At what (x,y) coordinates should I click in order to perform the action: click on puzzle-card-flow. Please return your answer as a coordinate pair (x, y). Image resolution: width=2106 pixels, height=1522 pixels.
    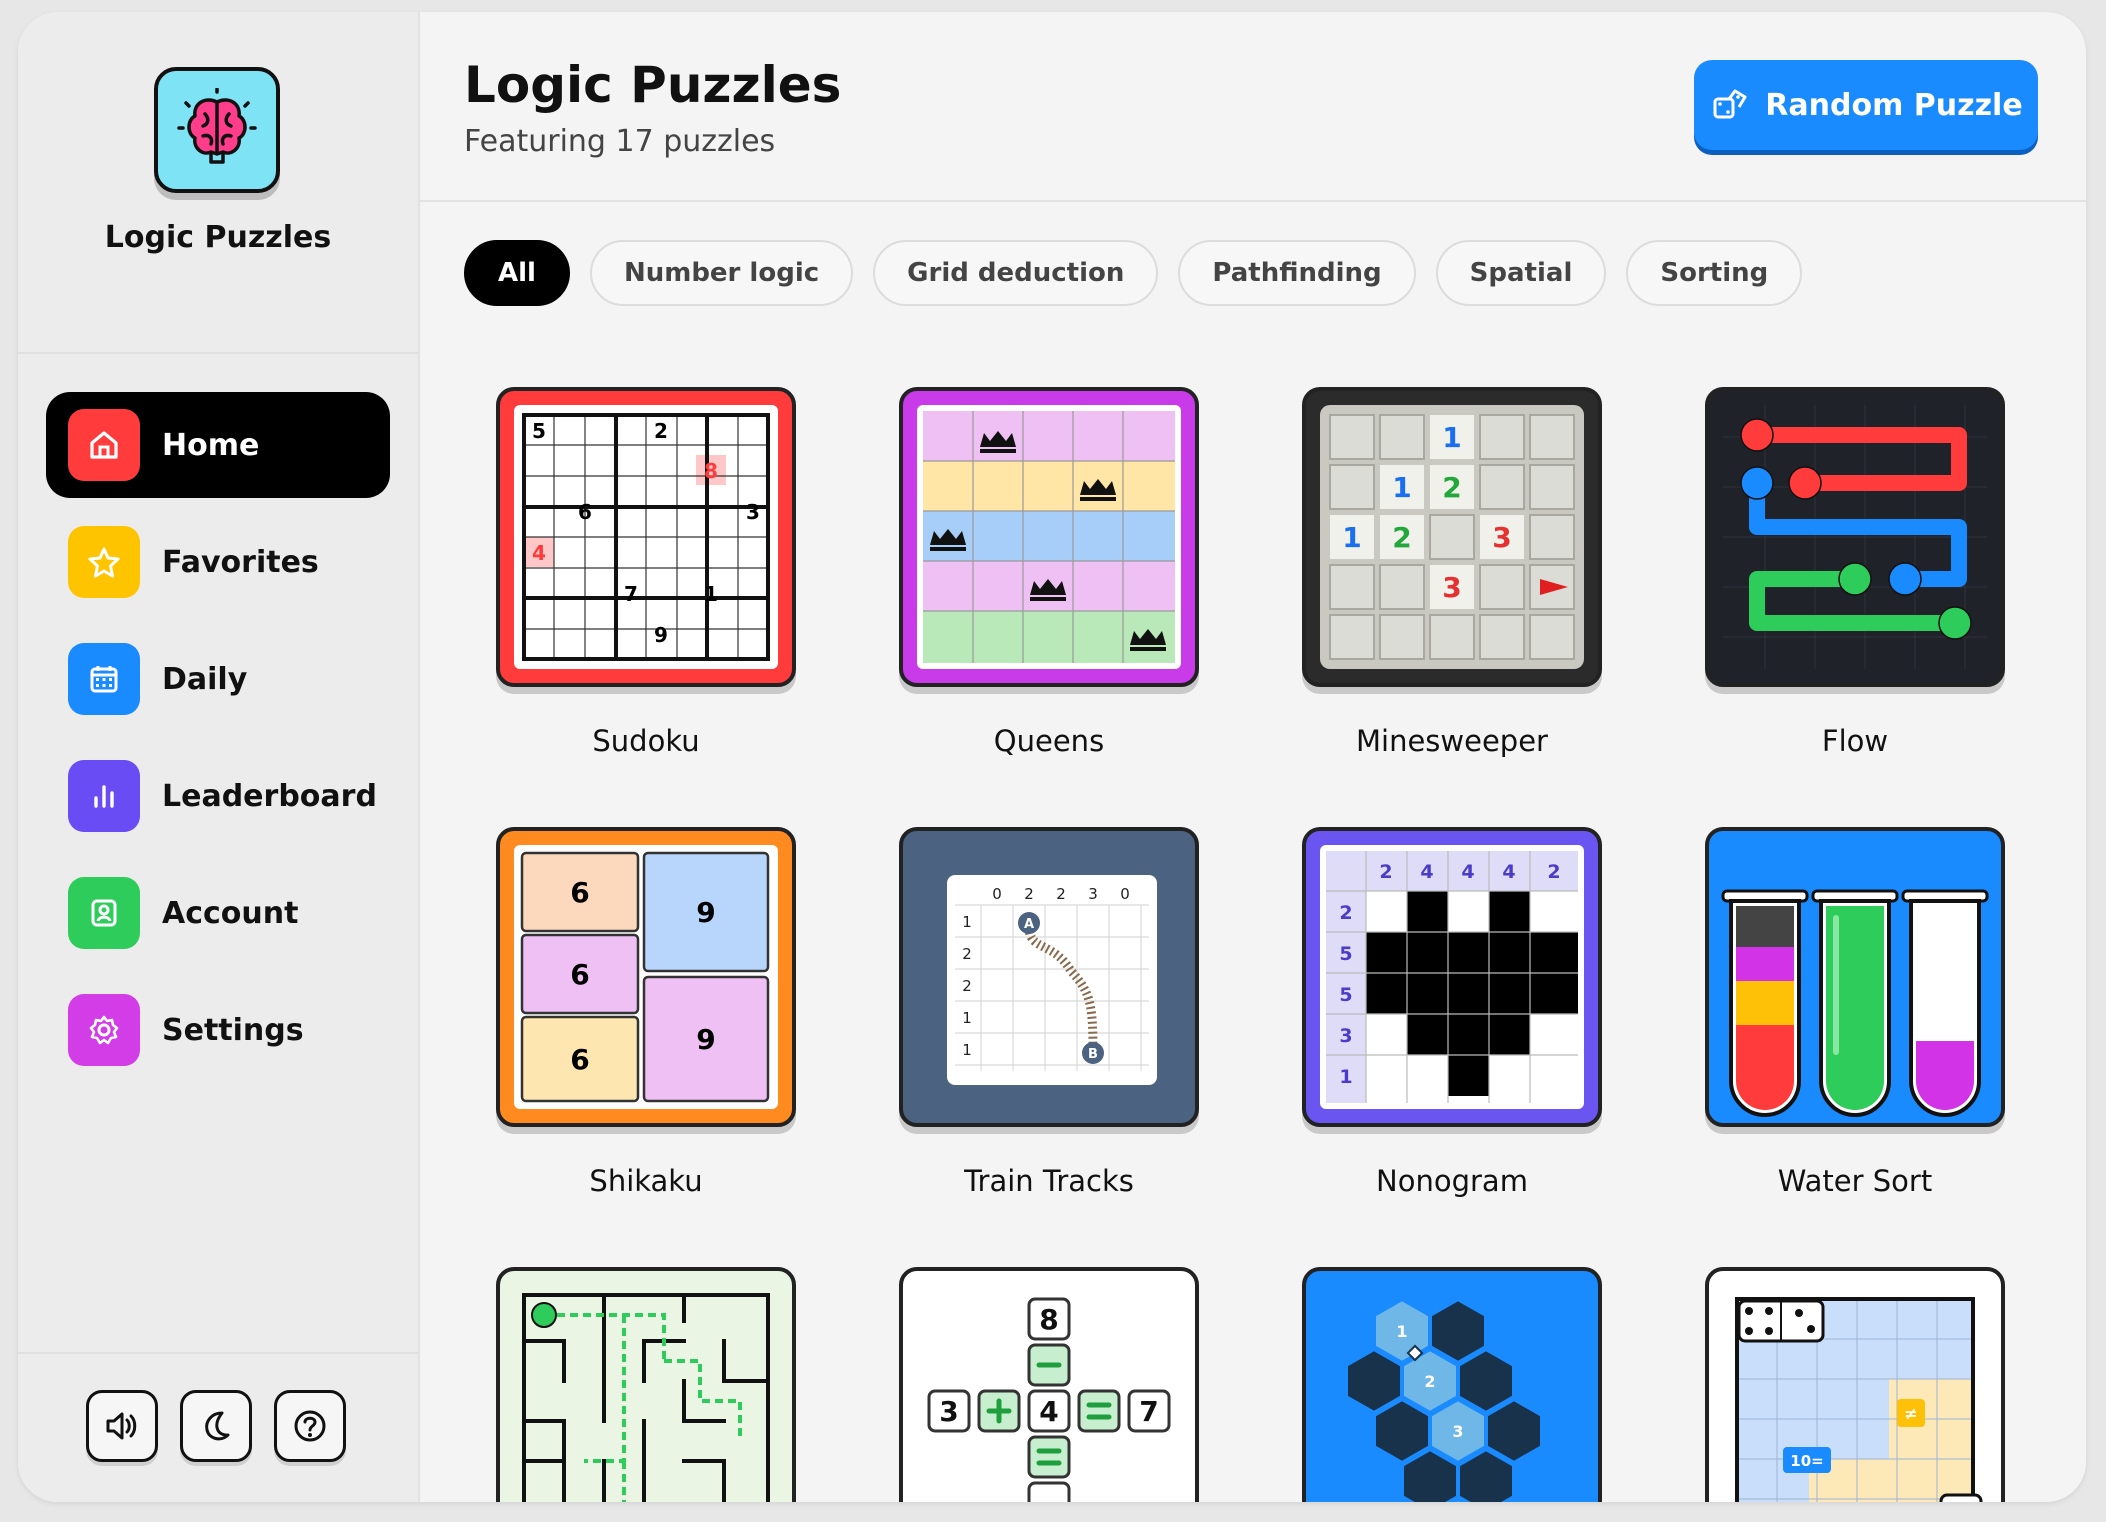
    Looking at the image, I should click on (1855, 537).